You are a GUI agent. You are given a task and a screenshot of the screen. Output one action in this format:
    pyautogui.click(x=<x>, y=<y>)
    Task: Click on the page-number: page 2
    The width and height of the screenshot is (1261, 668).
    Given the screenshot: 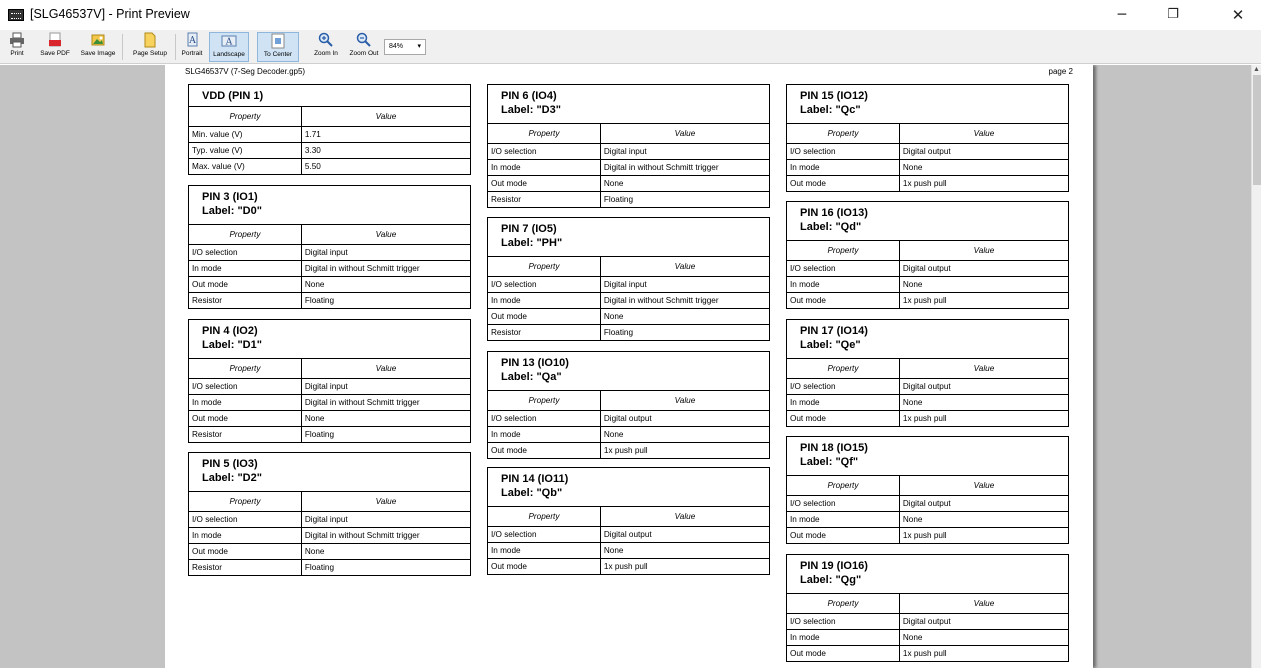 What is the action you would take?
    pyautogui.click(x=1060, y=71)
    